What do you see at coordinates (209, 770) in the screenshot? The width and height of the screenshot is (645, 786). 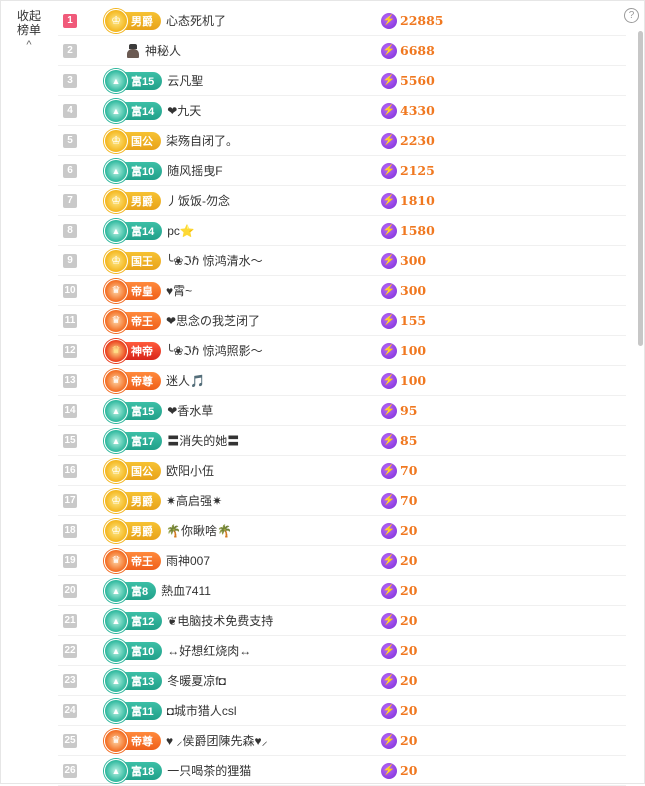 I see `user-name: 一只喝茶的狸猫` at bounding box center [209, 770].